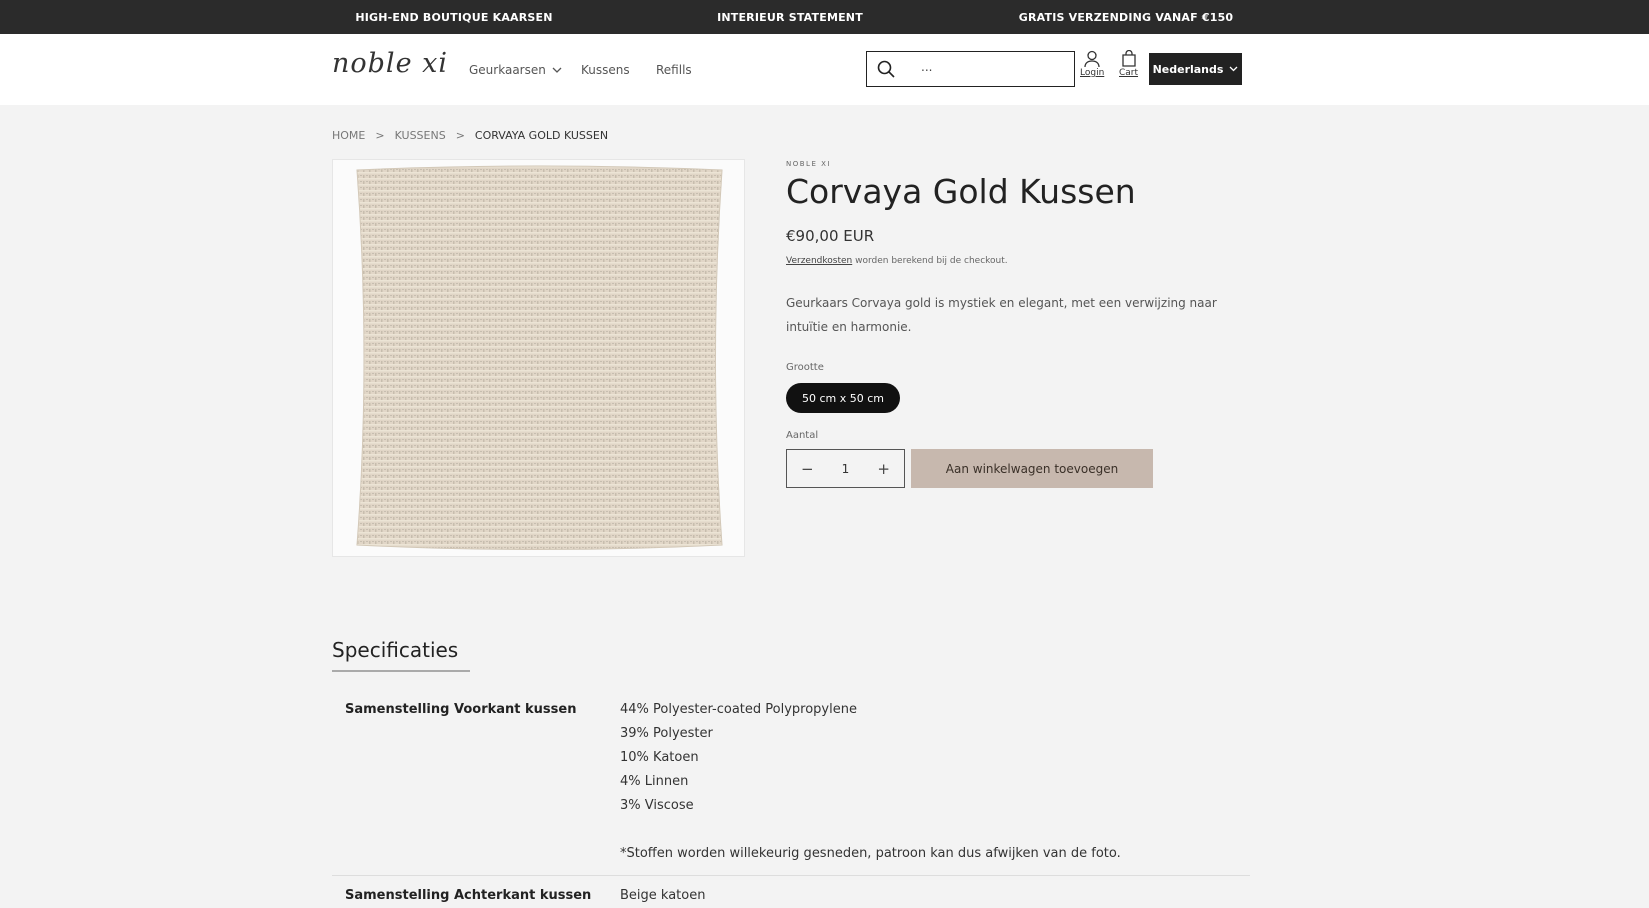 This screenshot has width=1649, height=908. I want to click on shipping-text: worden berekend bij de checkout., so click(930, 261).